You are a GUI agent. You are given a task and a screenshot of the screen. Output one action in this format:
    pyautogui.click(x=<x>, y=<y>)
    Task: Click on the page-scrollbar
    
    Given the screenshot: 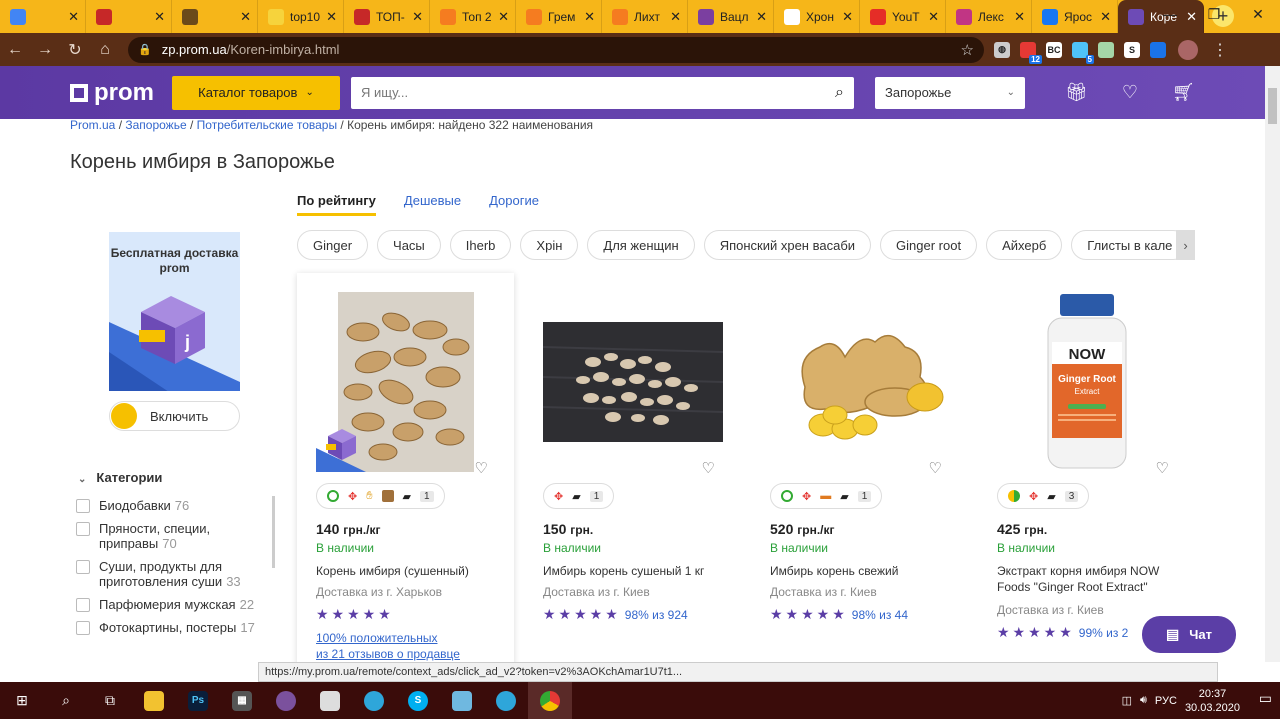 What is the action you would take?
    pyautogui.click(x=1272, y=364)
    